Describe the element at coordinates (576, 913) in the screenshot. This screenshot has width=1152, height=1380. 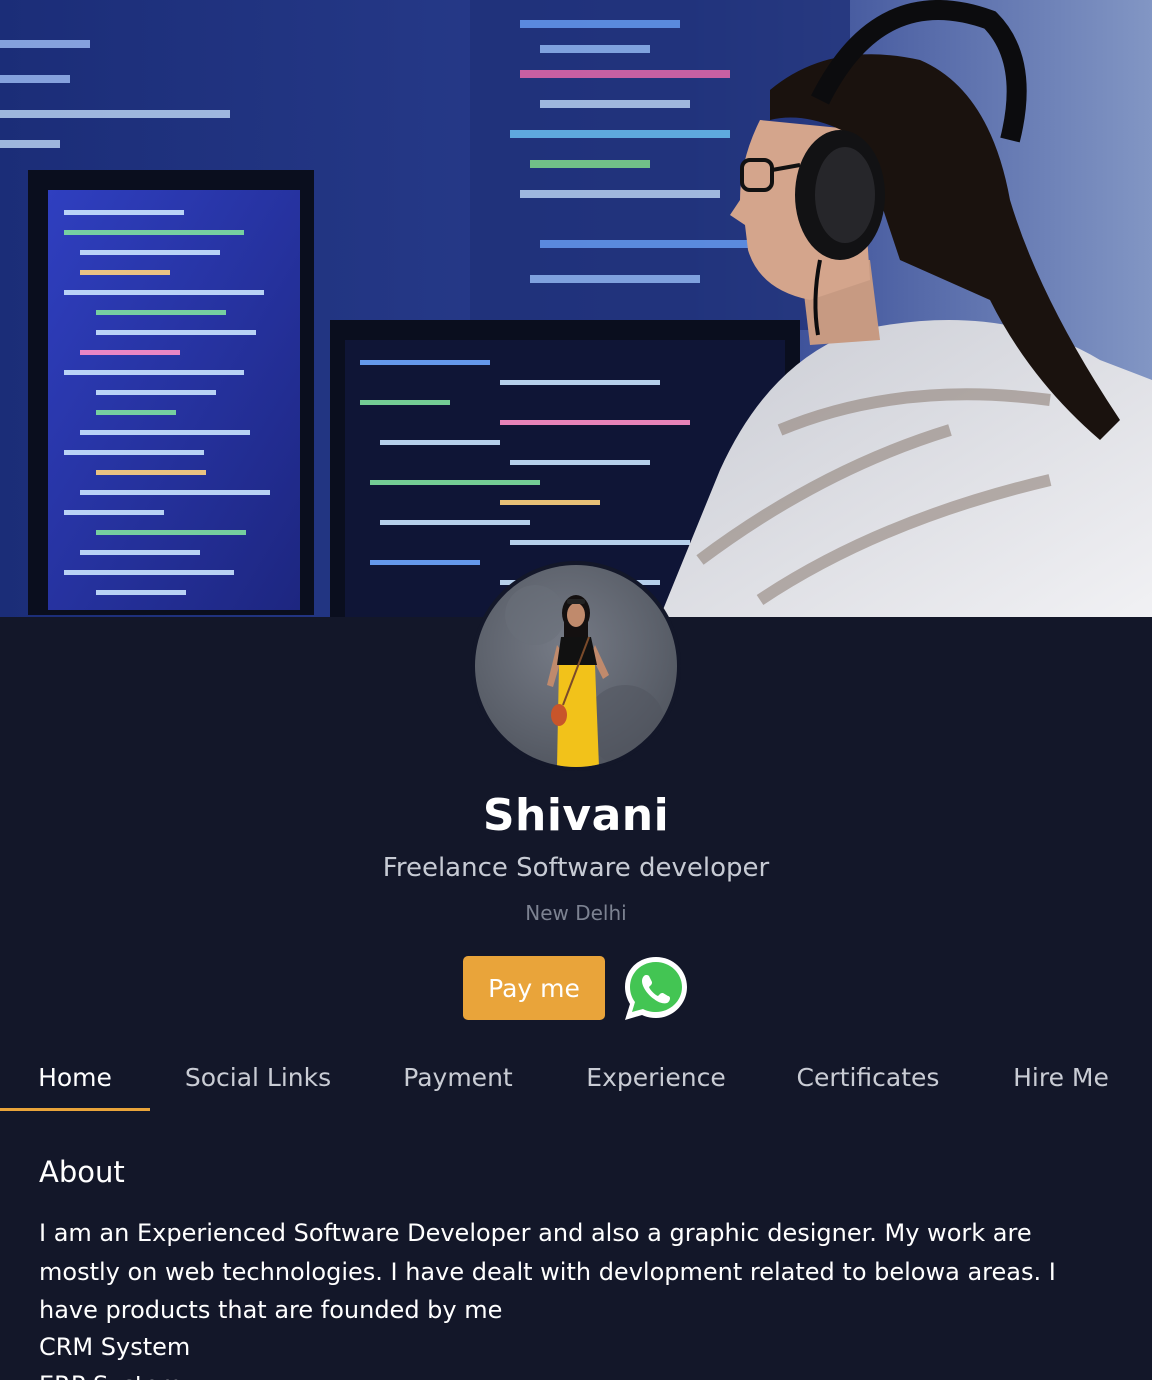
I see `profile-location: New Delhi` at that location.